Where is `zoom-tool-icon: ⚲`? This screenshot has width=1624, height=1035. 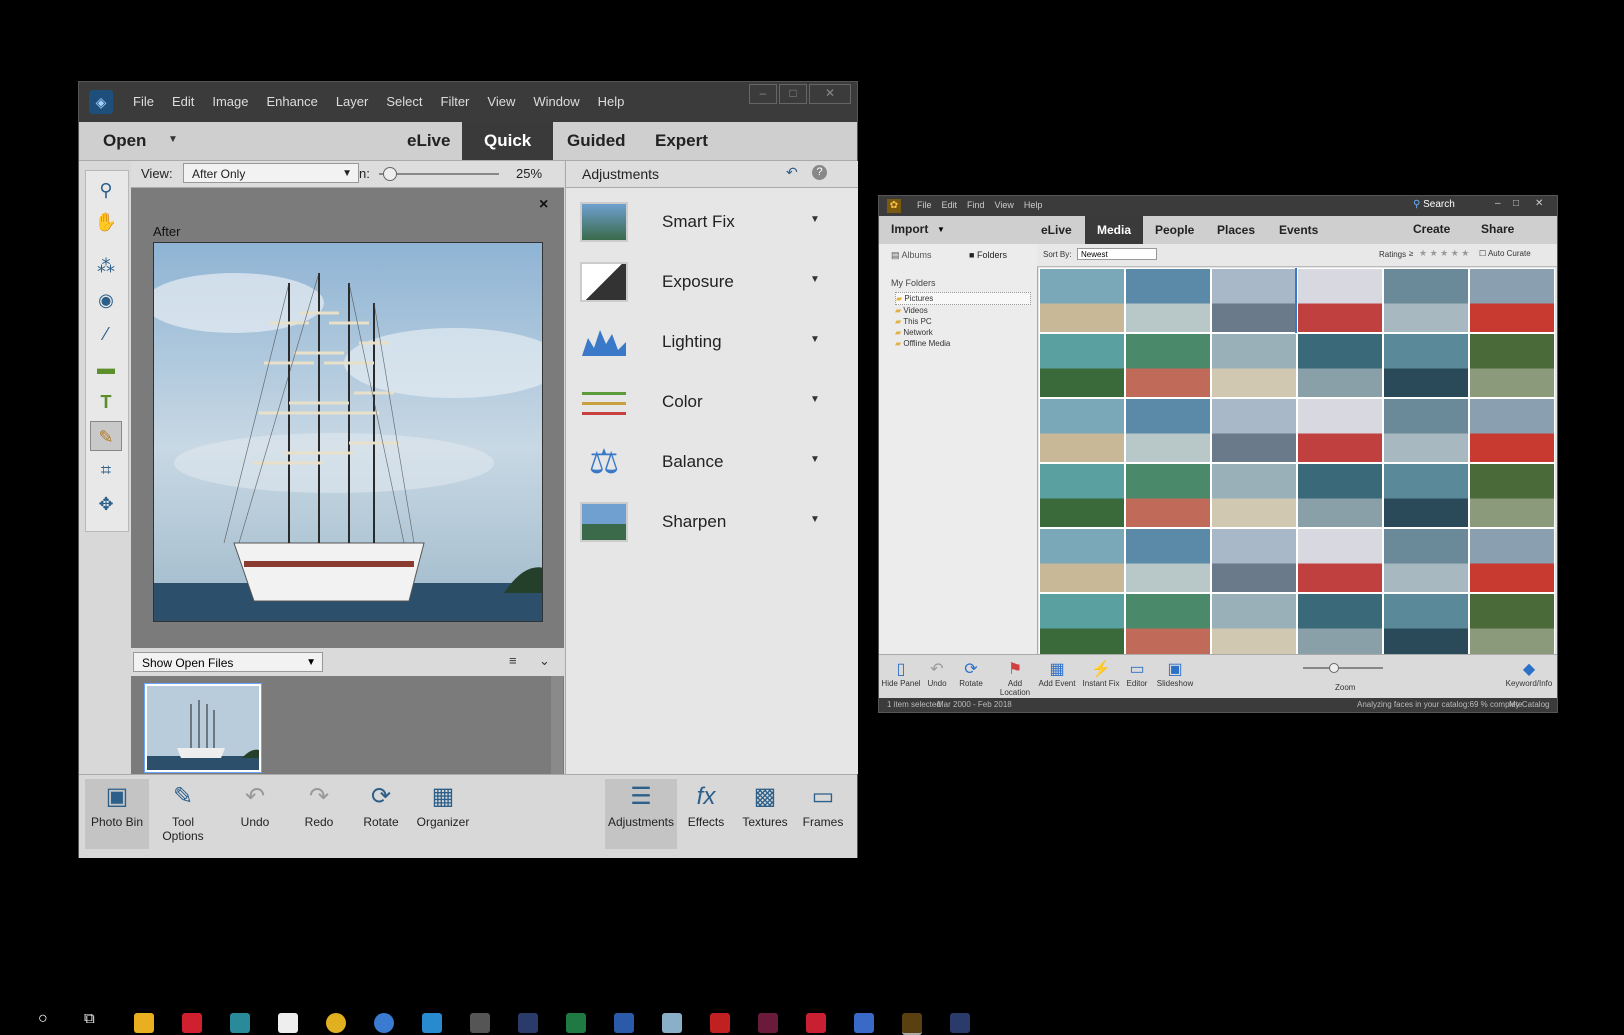 zoom-tool-icon: ⚲ is located at coordinates (106, 190).